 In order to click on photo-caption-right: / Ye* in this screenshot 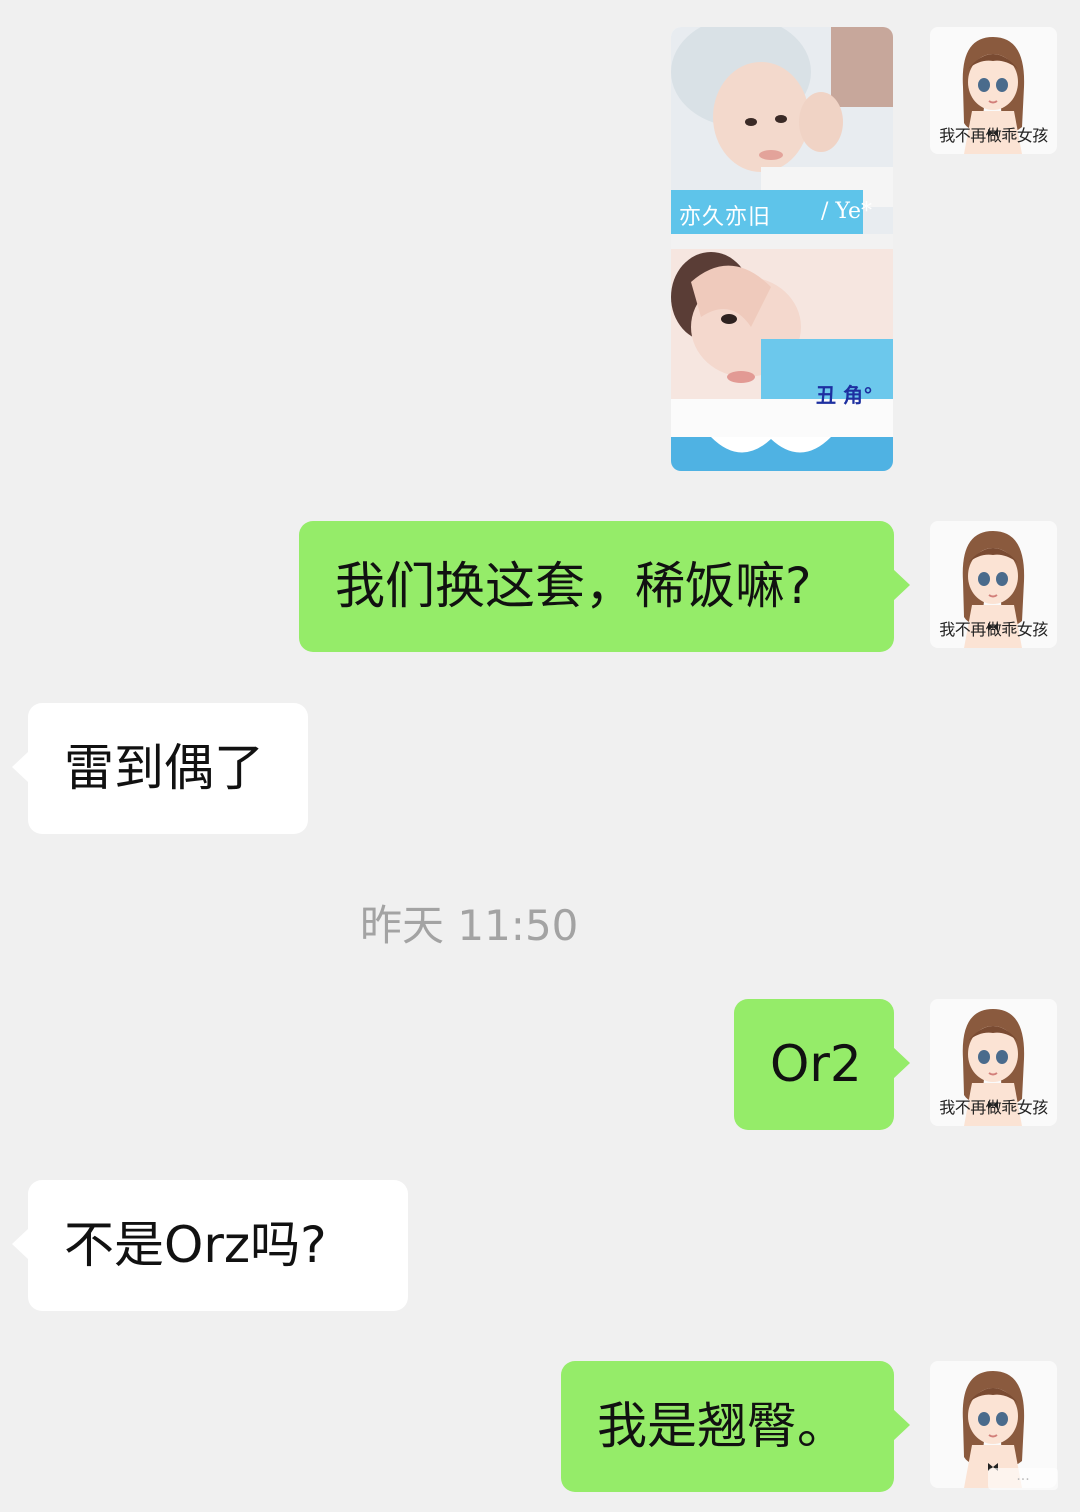, I will do `click(847, 211)`.